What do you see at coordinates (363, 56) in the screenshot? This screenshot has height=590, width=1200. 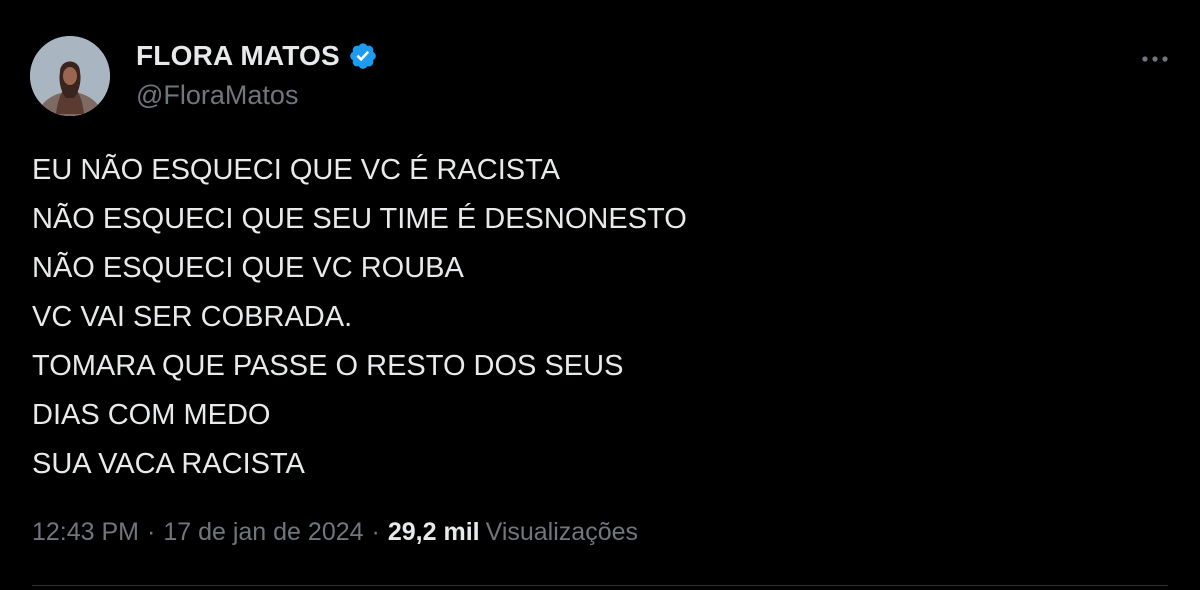 I see `verified-badge-icon` at bounding box center [363, 56].